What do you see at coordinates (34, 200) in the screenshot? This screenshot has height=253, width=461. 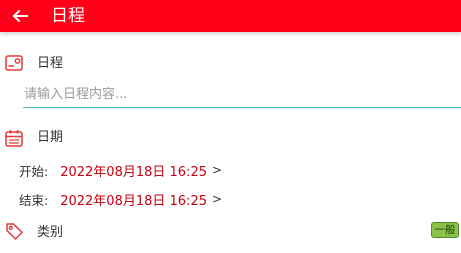 I see `end-label: 结束:` at bounding box center [34, 200].